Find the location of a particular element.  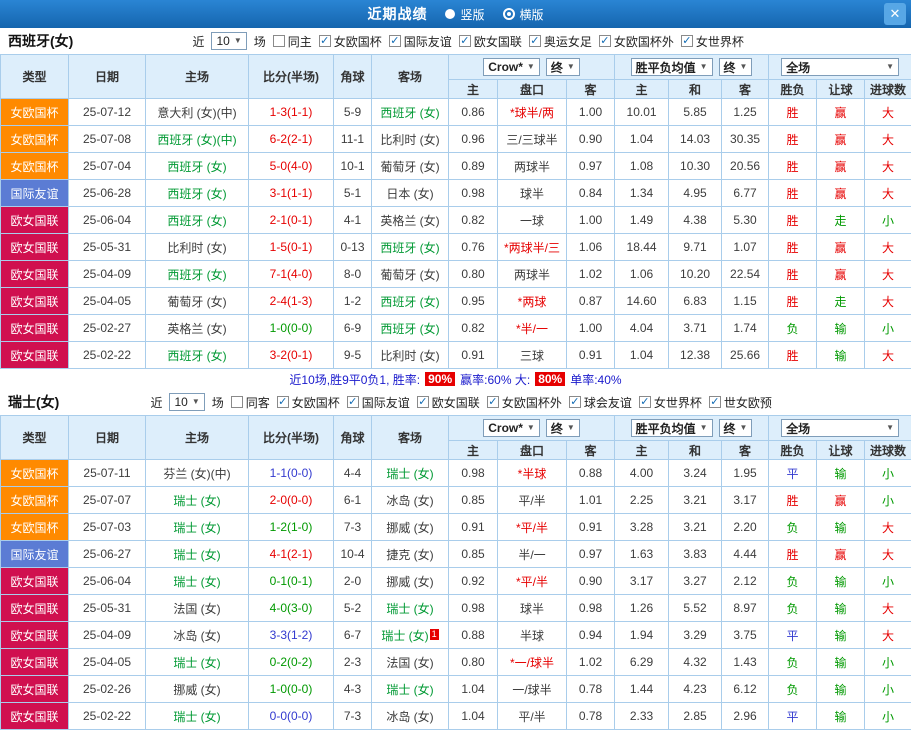

filter-checkbox: ✓ 球会友谊 is located at coordinates (600, 402).